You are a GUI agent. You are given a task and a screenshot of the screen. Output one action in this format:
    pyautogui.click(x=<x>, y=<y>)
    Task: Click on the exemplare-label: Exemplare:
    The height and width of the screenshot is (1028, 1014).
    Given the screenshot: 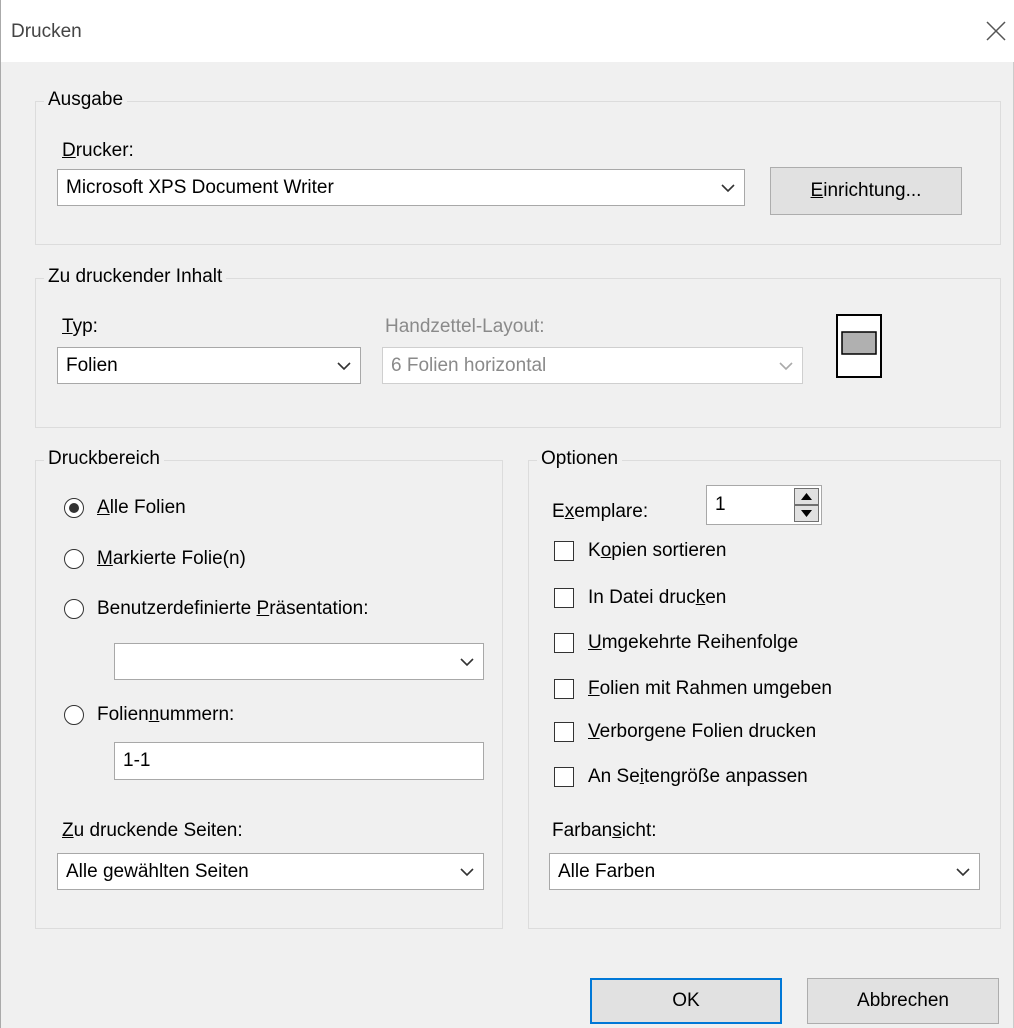 What is the action you would take?
    pyautogui.click(x=600, y=511)
    